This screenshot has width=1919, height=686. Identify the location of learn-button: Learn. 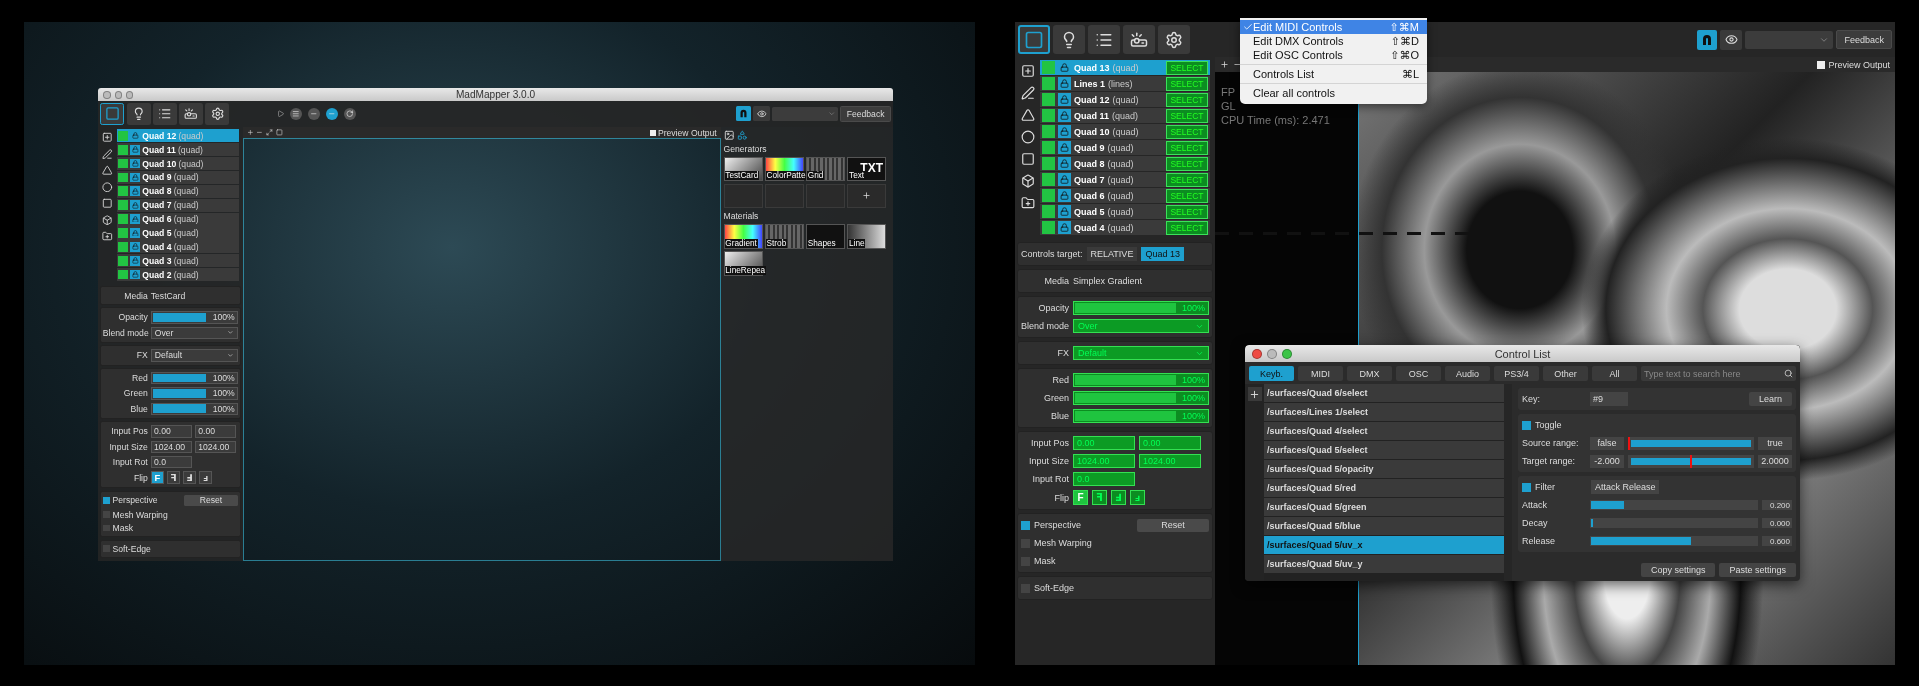
(1770, 399).